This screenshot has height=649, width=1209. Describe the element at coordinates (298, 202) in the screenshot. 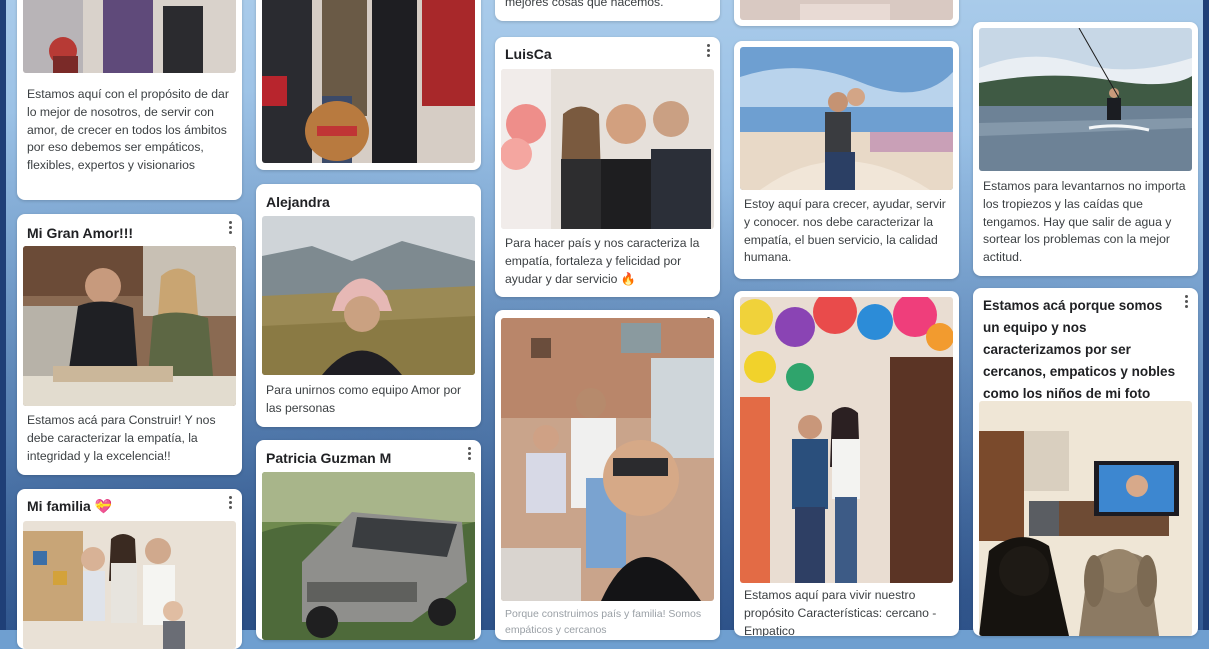

I see `post-author: Alejandra` at that location.